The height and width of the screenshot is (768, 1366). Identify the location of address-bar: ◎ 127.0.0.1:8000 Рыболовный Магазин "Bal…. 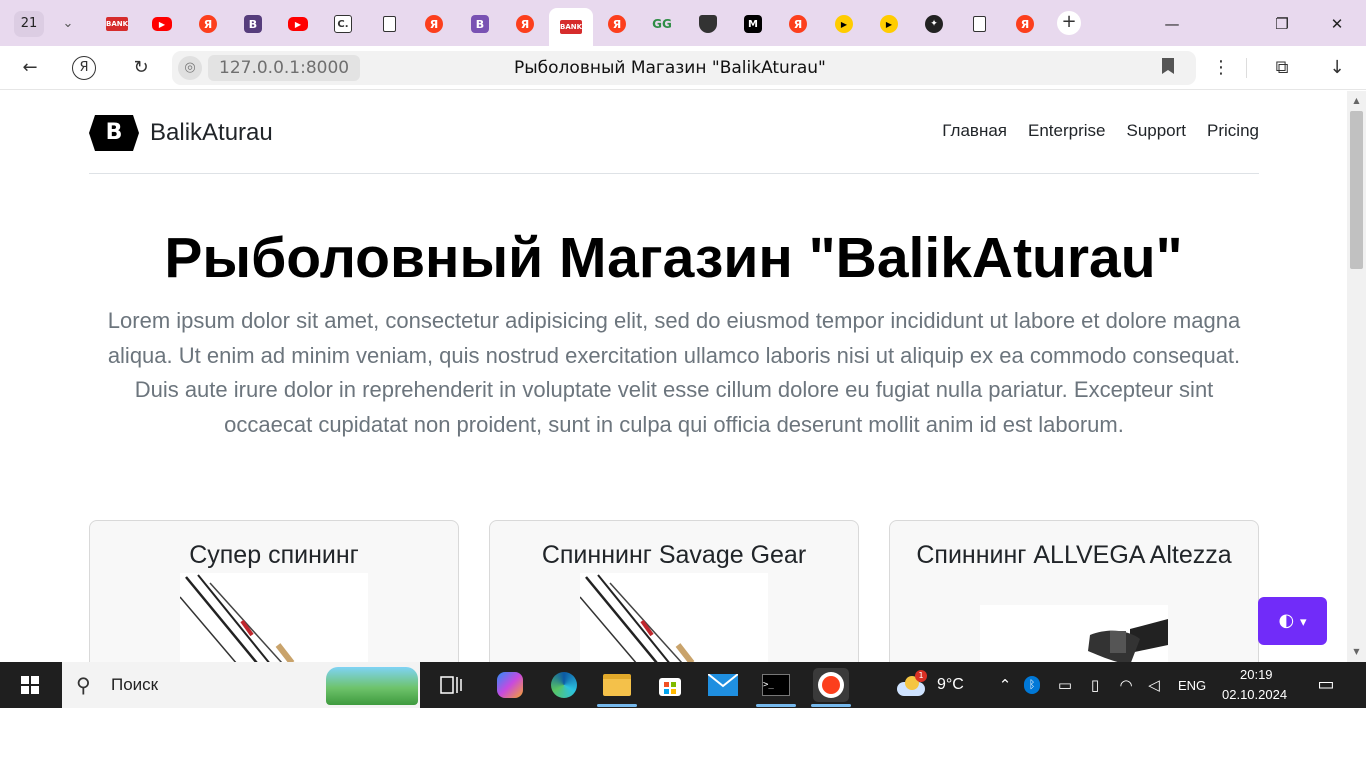
(684, 68).